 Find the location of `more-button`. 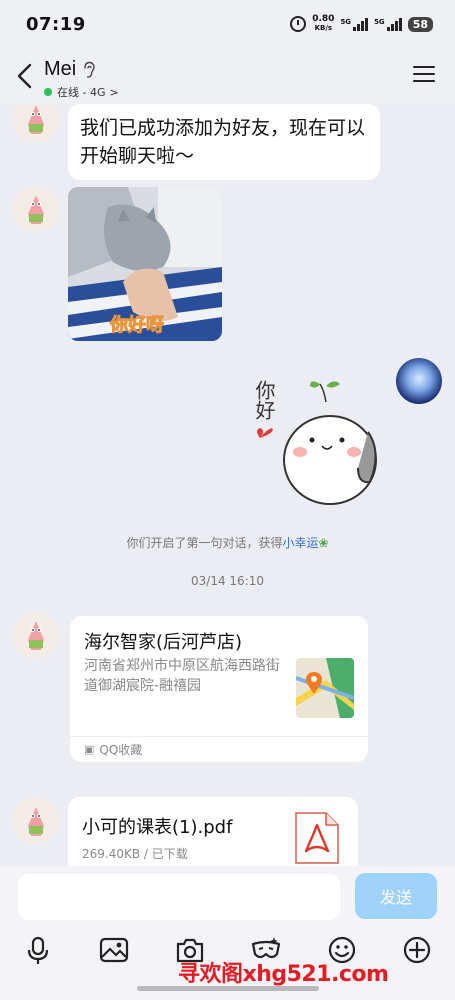

more-button is located at coordinates (417, 950).